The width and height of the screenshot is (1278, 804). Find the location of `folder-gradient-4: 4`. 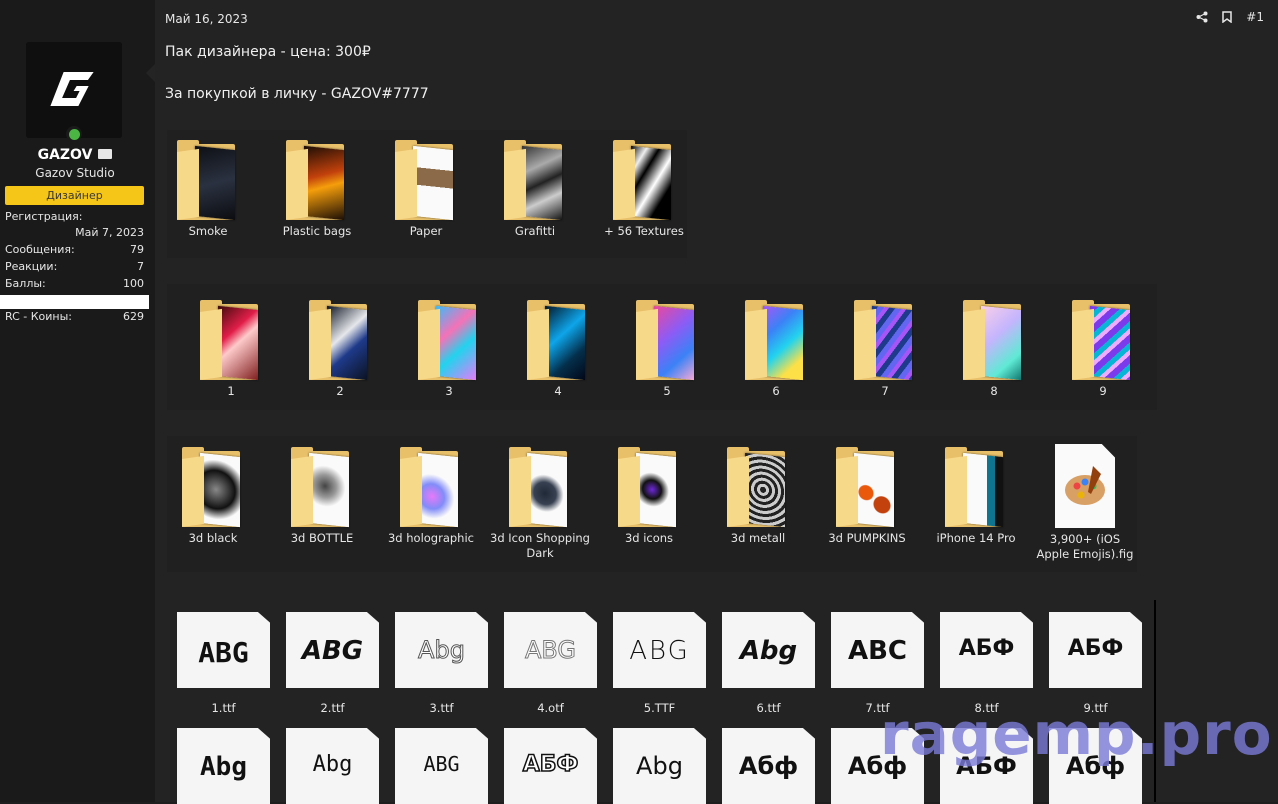

folder-gradient-4: 4 is located at coordinates (558, 349).